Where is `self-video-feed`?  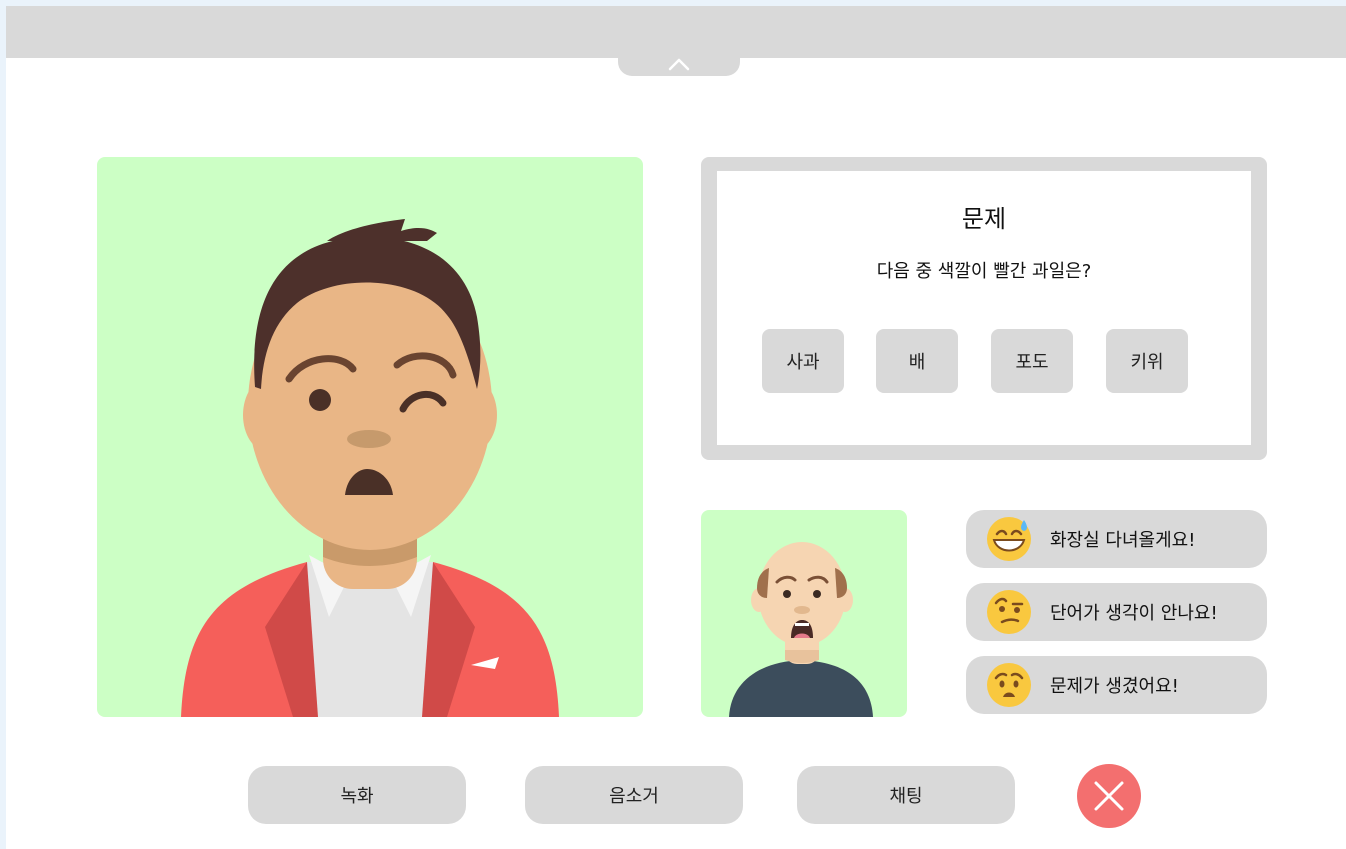
self-video-feed is located at coordinates (804, 613).